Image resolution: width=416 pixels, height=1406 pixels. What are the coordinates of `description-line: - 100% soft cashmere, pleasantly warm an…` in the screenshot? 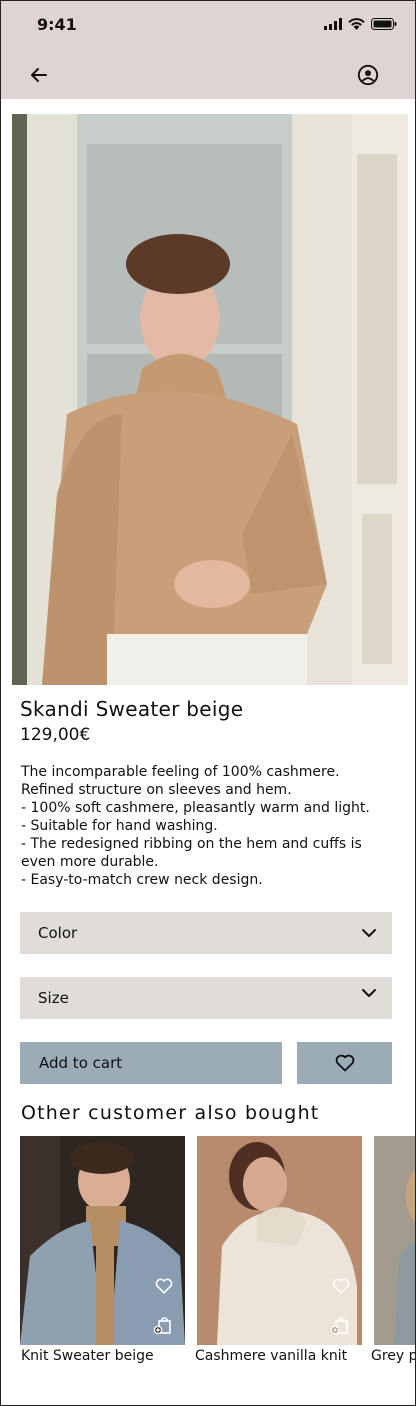 It's located at (195, 808).